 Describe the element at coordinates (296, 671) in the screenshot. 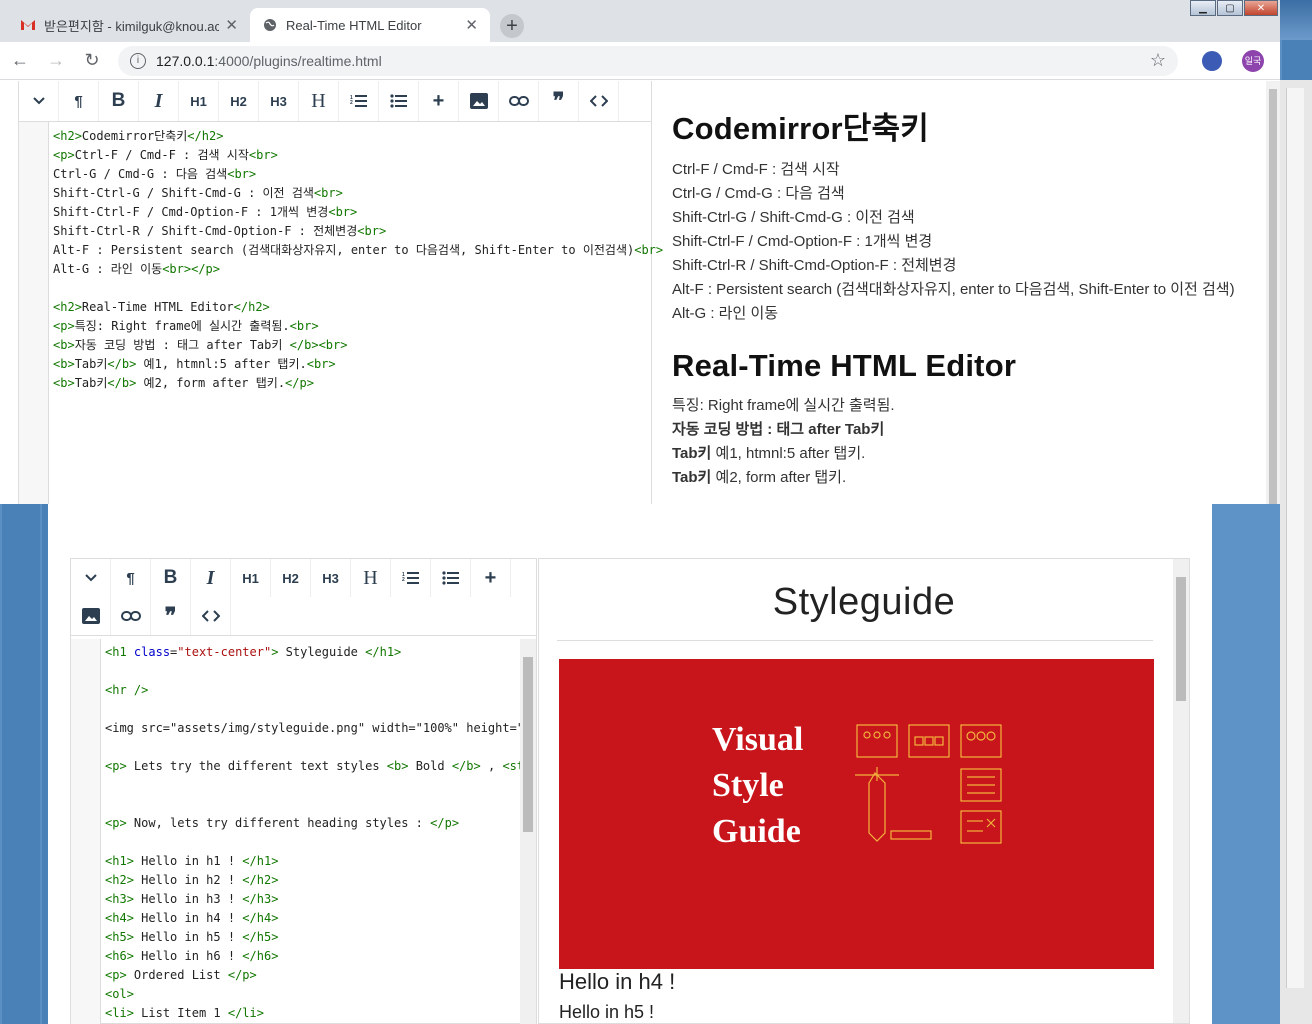

I see `code-line: 2` at that location.